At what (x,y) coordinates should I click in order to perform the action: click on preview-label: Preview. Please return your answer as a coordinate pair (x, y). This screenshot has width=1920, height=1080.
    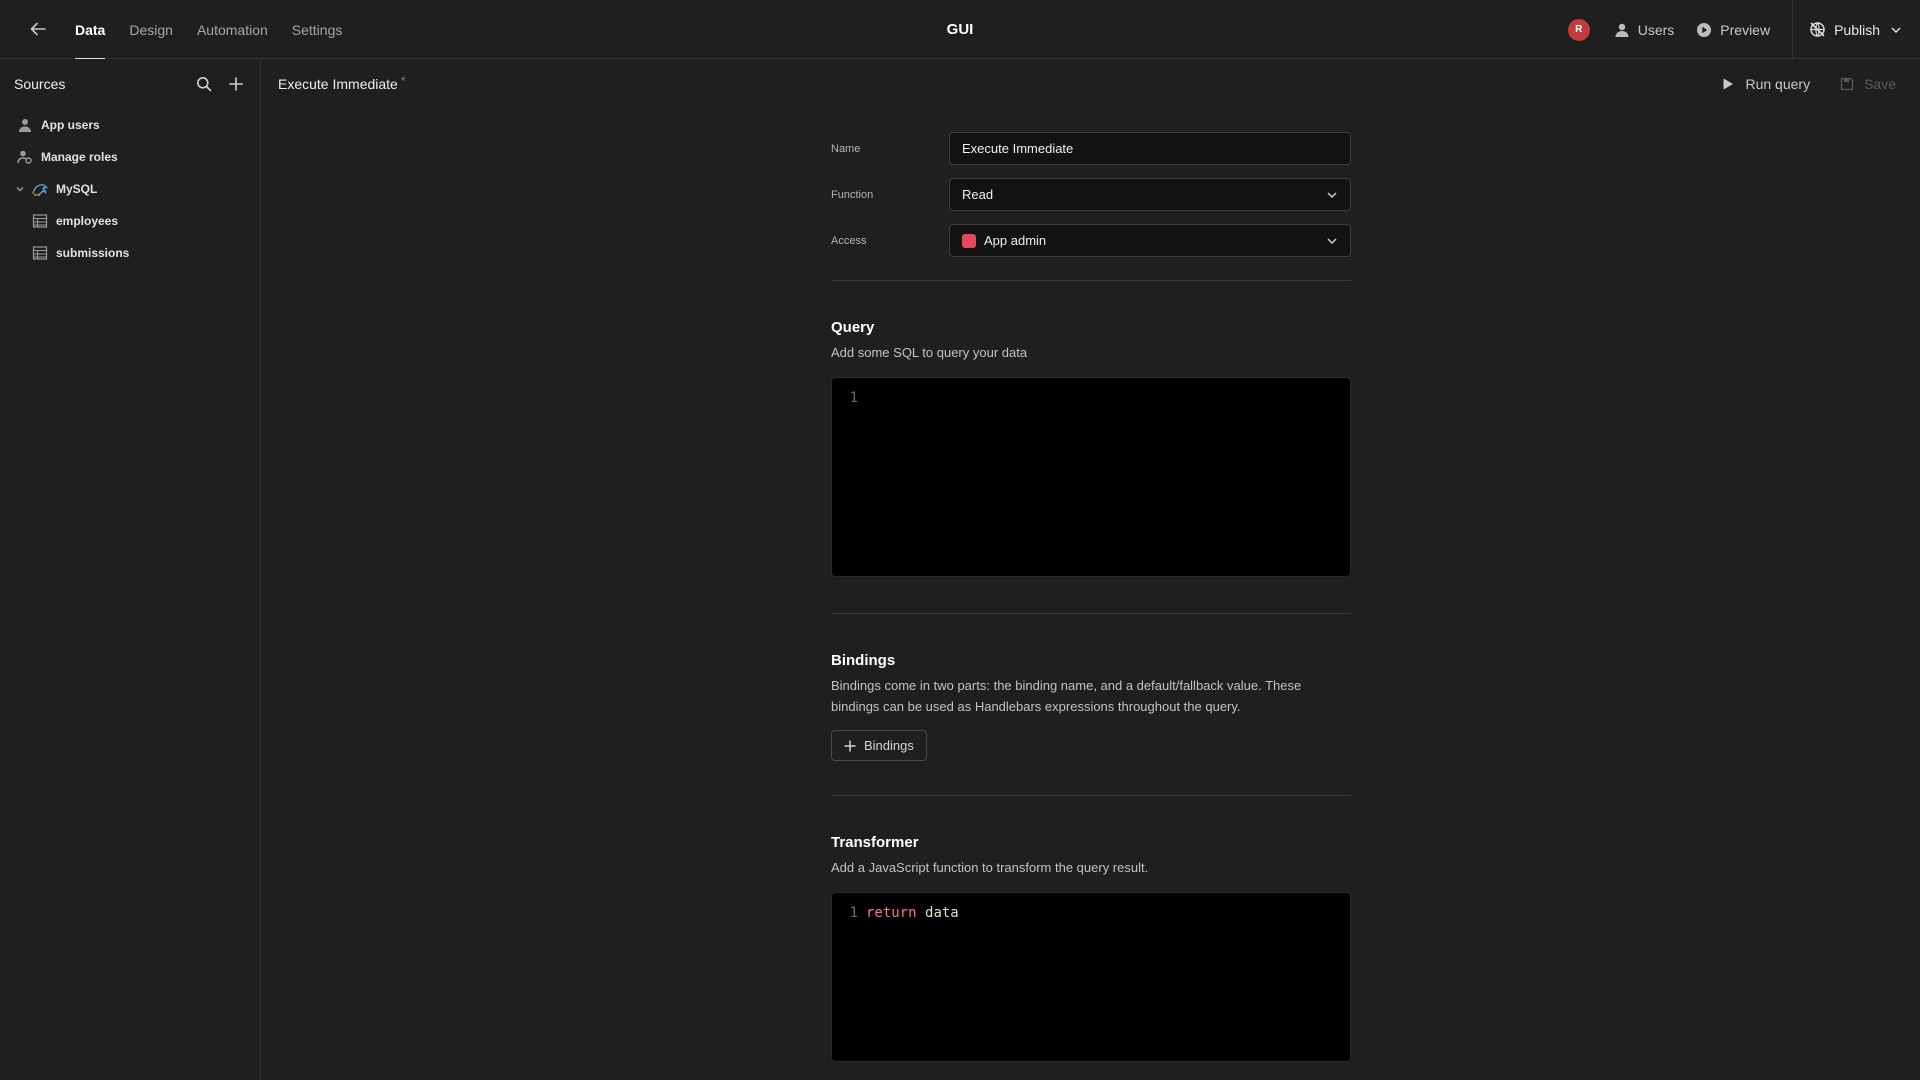
    Looking at the image, I should click on (1745, 29).